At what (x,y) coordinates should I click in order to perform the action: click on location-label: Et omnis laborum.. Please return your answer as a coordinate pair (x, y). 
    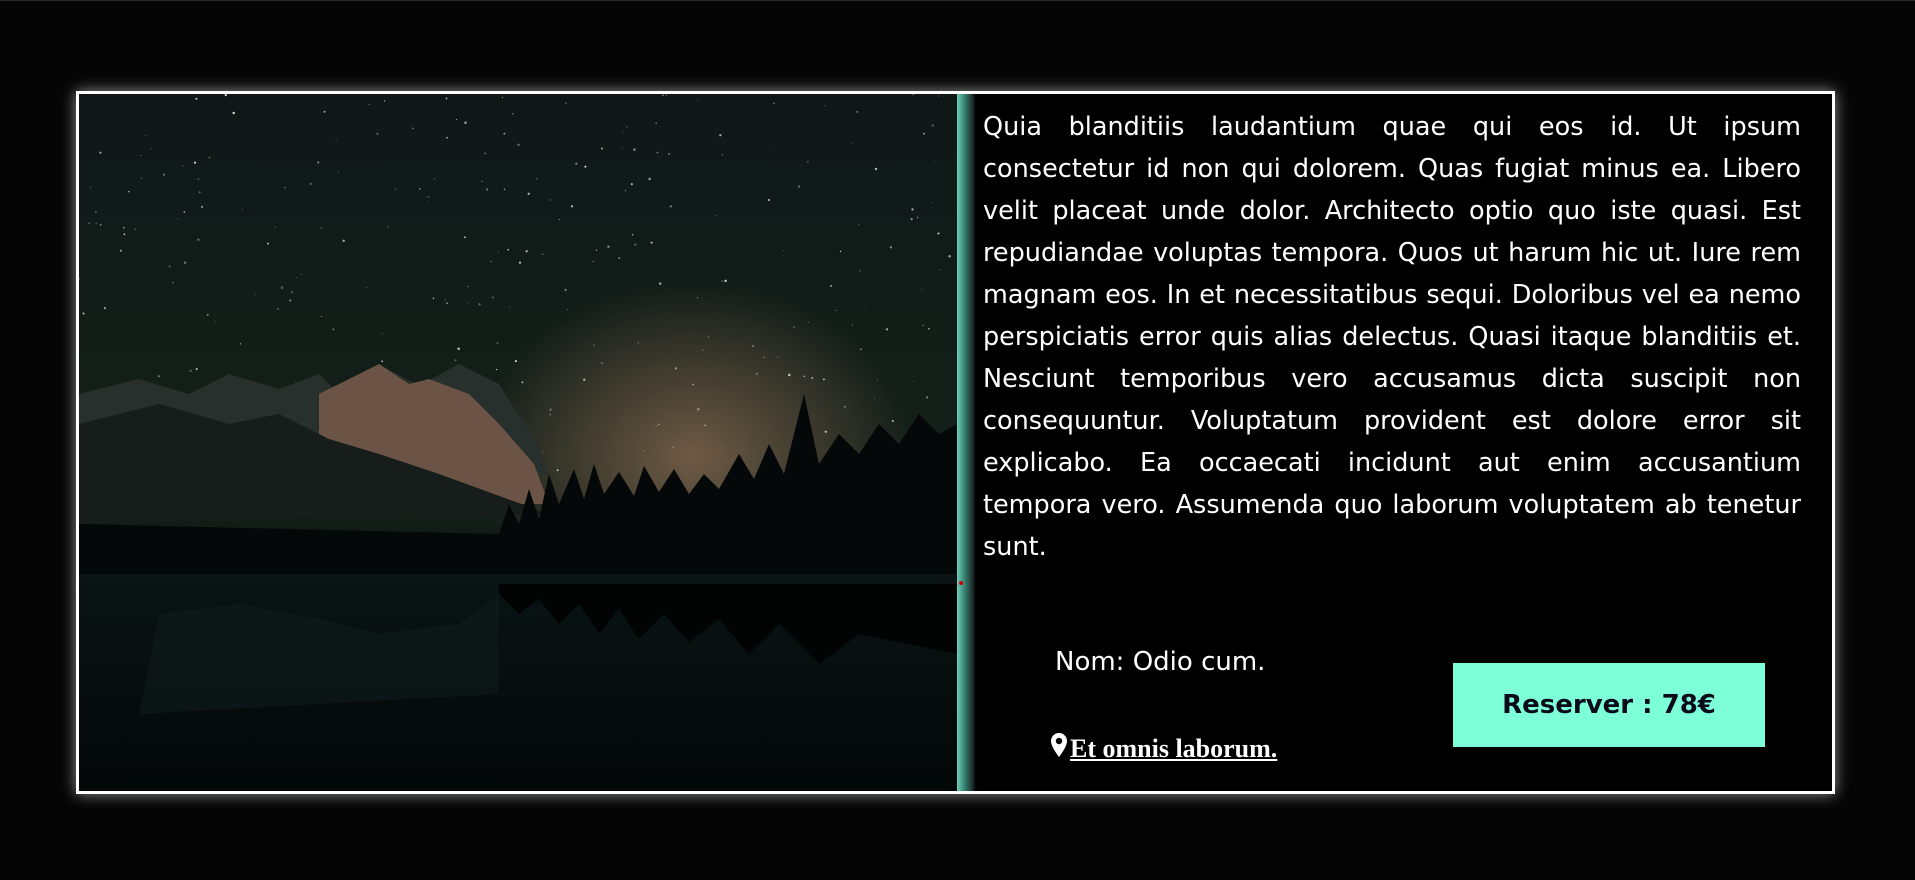
    Looking at the image, I should click on (1174, 748).